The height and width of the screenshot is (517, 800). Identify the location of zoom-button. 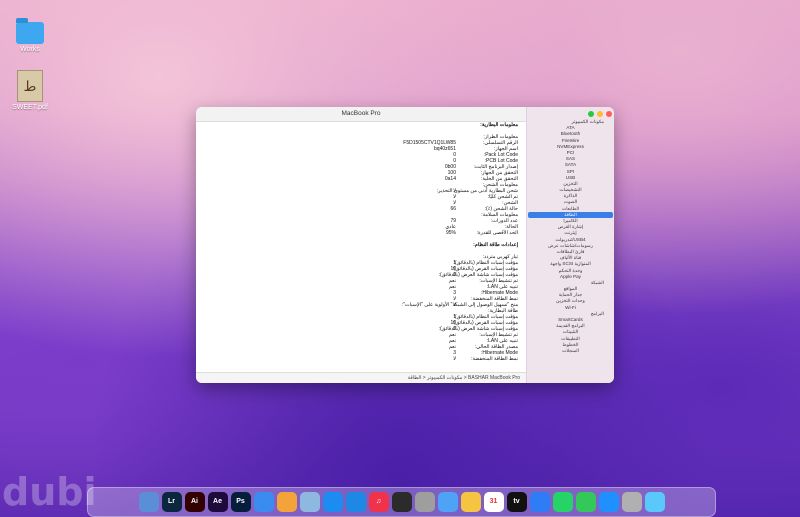
(591, 114).